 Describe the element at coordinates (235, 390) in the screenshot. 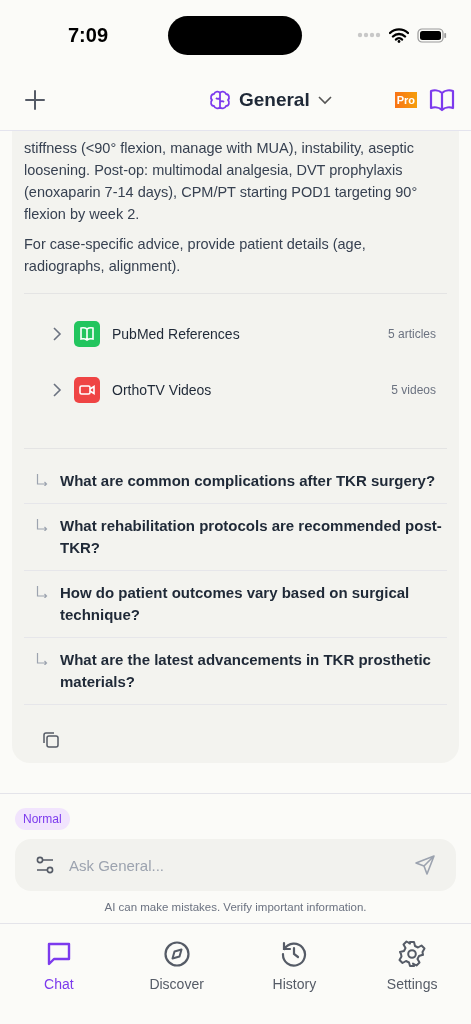

I see `source-row: OrthoTV Videos 5 videos` at that location.